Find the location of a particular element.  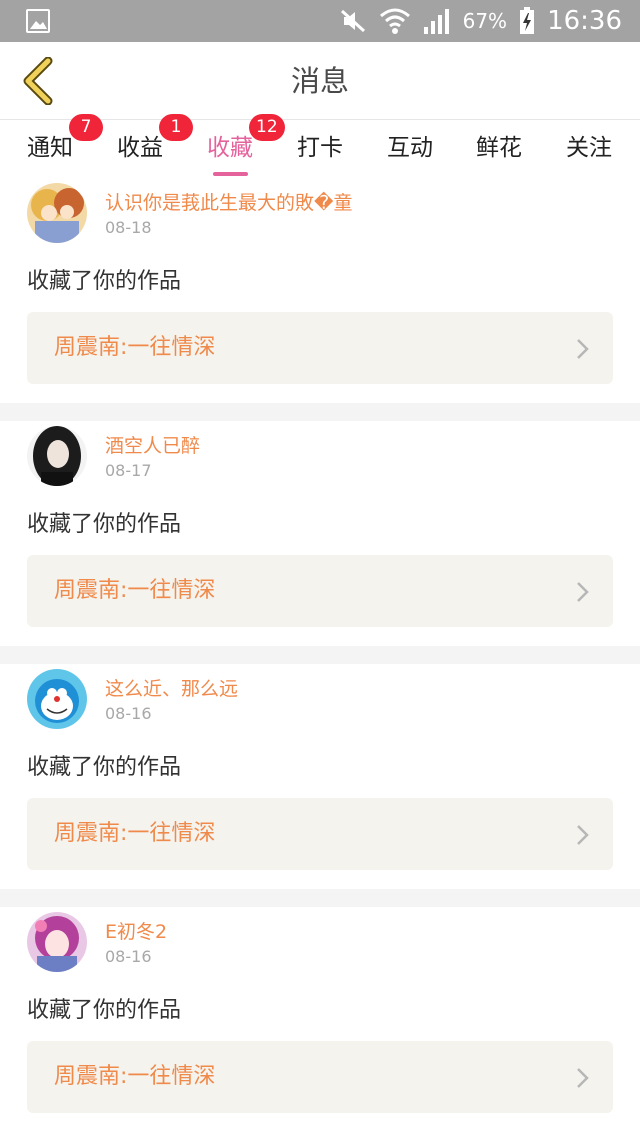

tab-notifications: 通知 7 is located at coordinates (54, 146).